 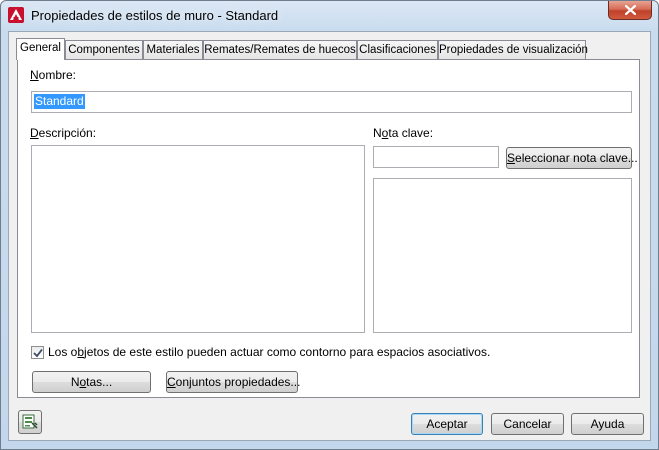 I want to click on checkmark-icon, so click(x=38, y=353).